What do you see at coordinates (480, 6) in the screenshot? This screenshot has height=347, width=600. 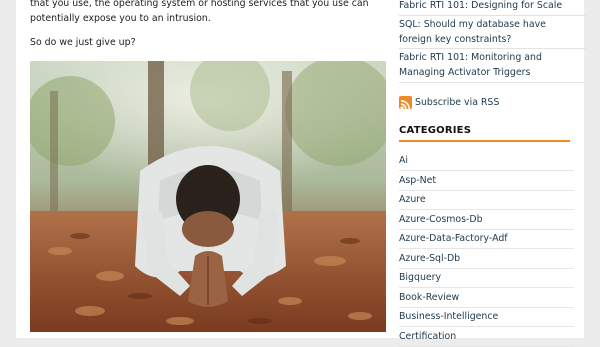 I see `recent-post-link: Fabric RTI 101: Designing for Scale` at bounding box center [480, 6].